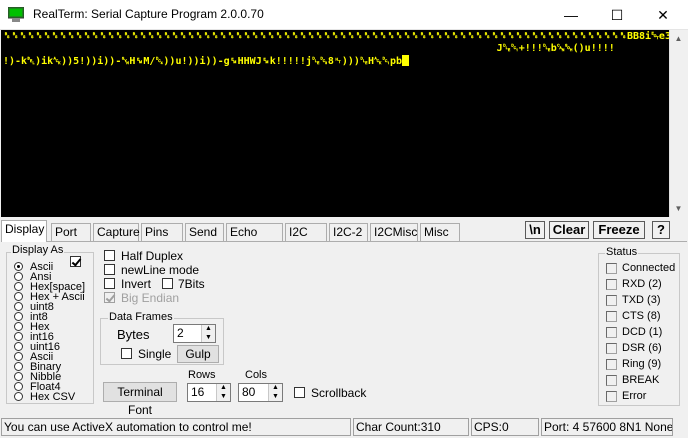 This screenshot has width=688, height=438. What do you see at coordinates (202, 375) in the screenshot?
I see `rows-label: Rows` at bounding box center [202, 375].